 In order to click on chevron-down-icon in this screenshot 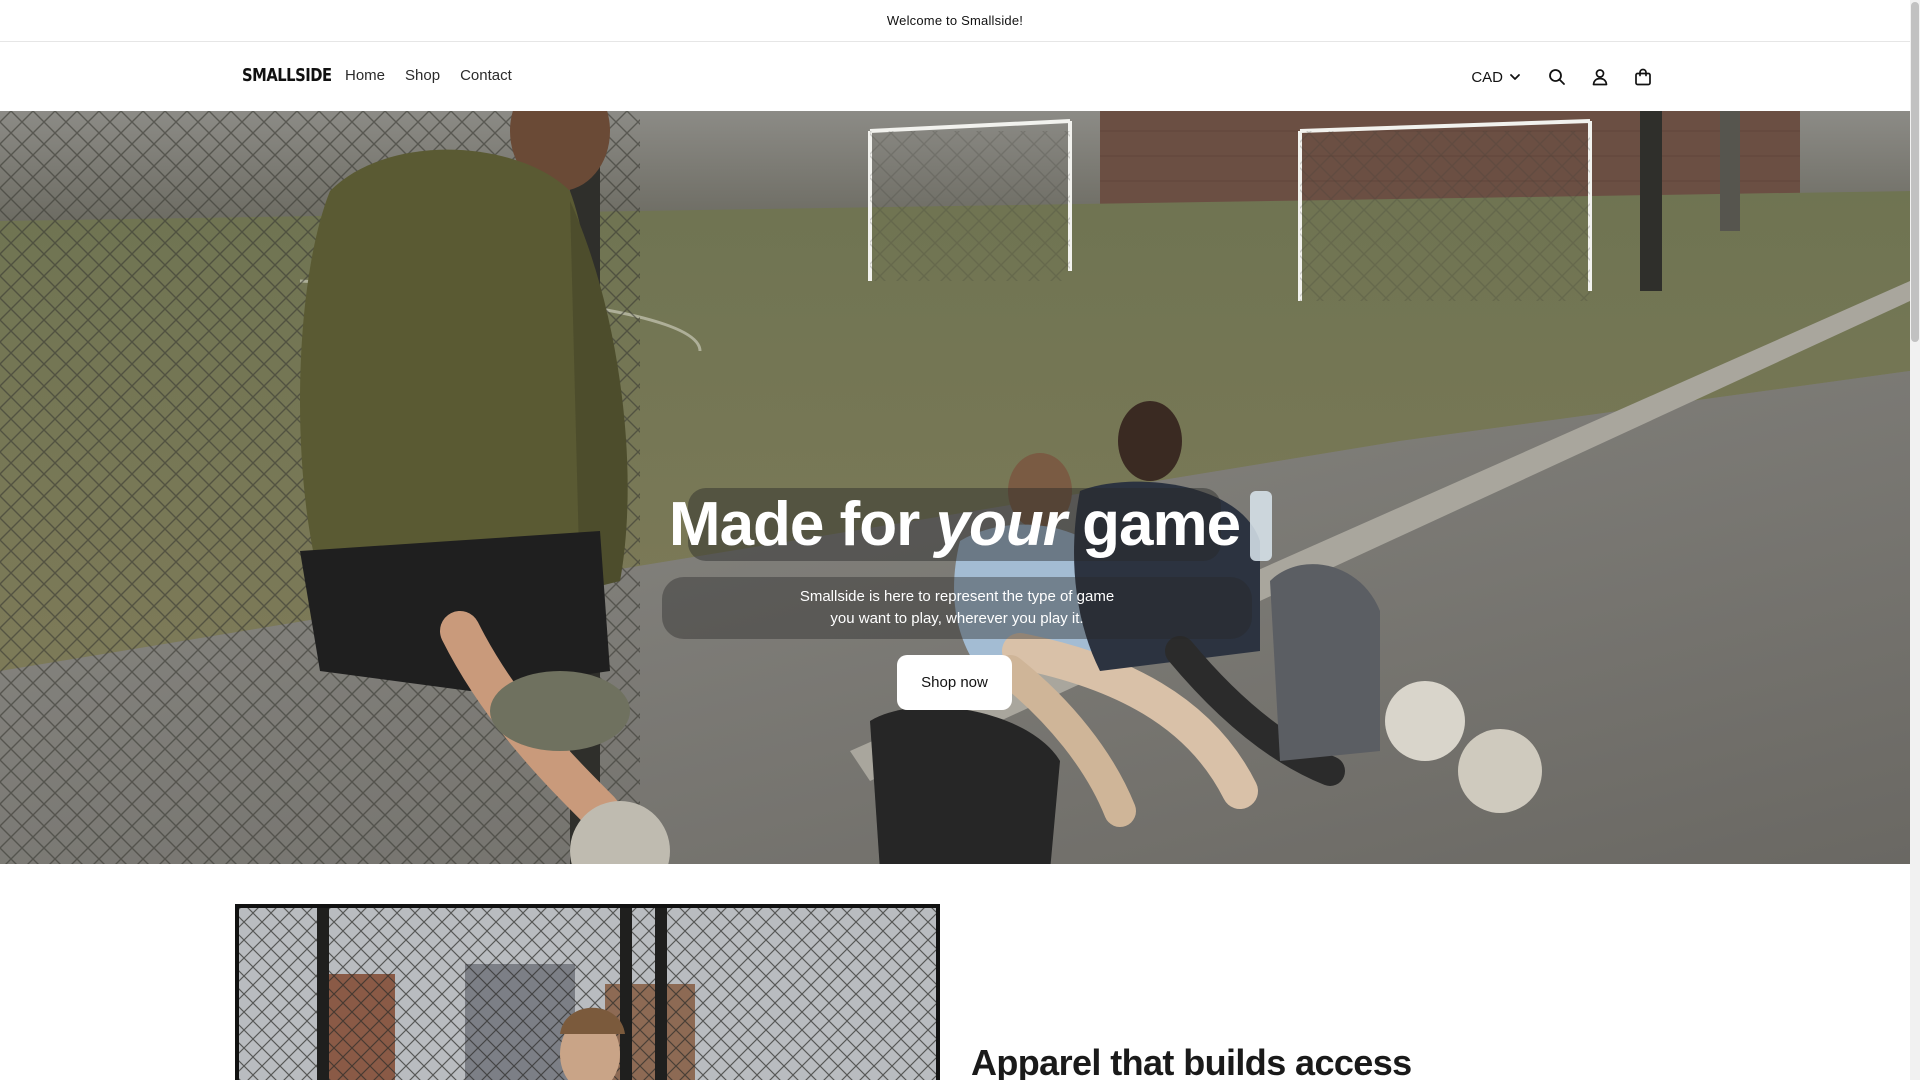, I will do `click(1515, 77)`.